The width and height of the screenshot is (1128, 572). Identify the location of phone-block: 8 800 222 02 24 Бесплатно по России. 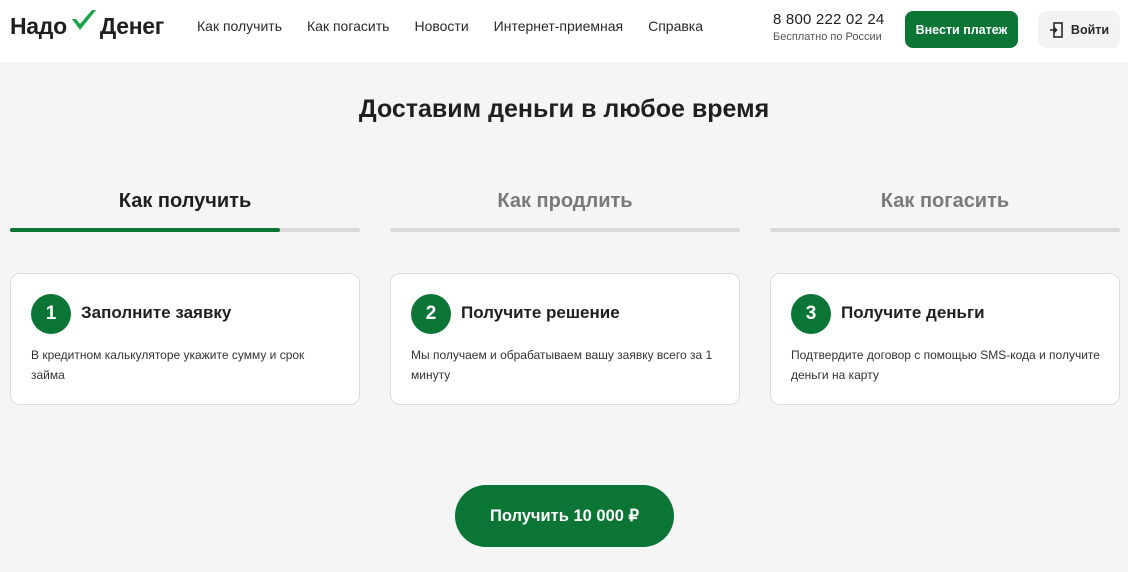
(828, 27).